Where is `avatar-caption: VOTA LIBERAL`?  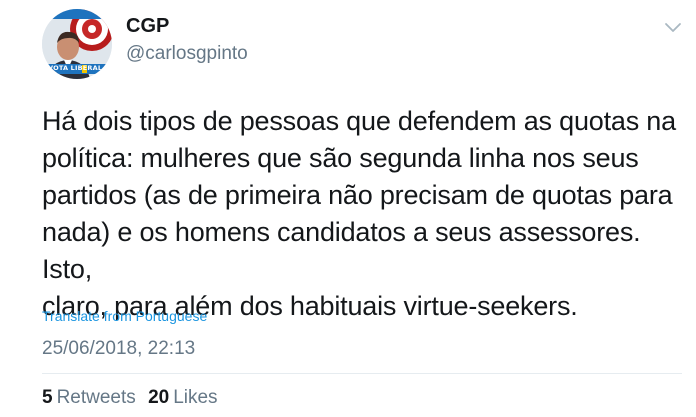
avatar-caption: VOTA LIBERAL is located at coordinates (75, 68).